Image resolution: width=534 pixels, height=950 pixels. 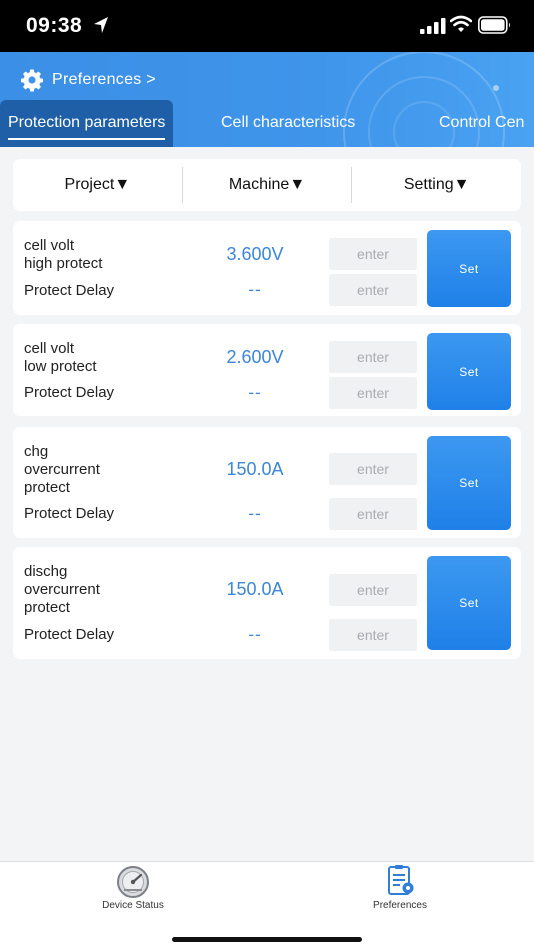 I want to click on wifi-icon, so click(x=461, y=23).